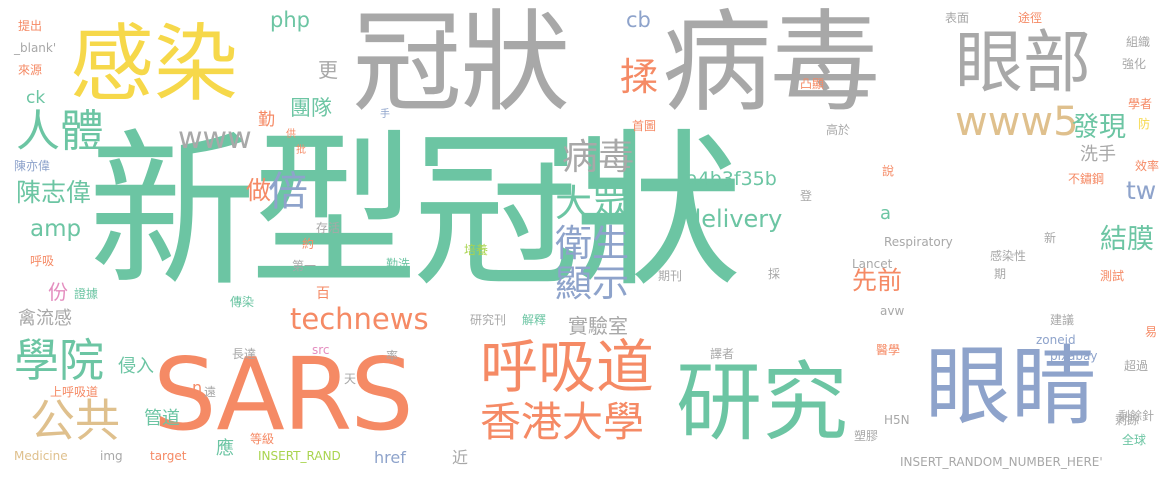 This screenshot has height=482, width=1175. Describe the element at coordinates (328, 70) in the screenshot. I see `word-geng: 更` at that location.